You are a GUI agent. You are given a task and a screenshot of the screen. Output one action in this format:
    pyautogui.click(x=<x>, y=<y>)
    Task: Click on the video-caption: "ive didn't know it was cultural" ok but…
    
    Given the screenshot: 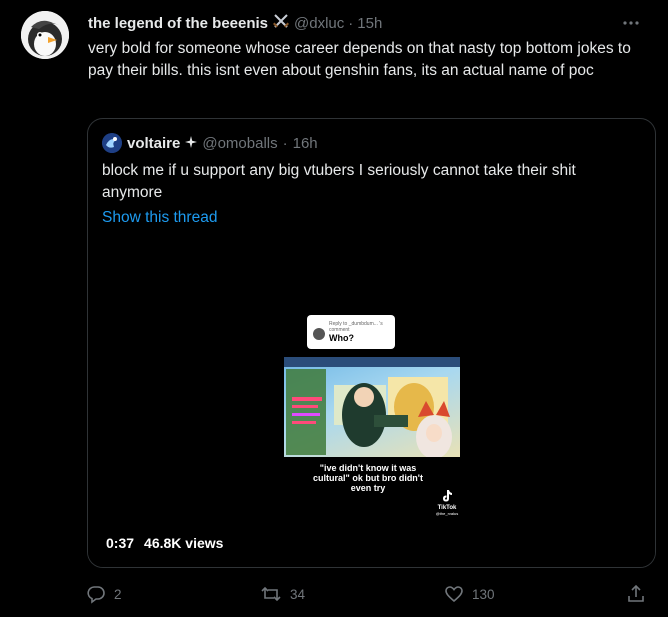 What is the action you would take?
    pyautogui.click(x=368, y=478)
    